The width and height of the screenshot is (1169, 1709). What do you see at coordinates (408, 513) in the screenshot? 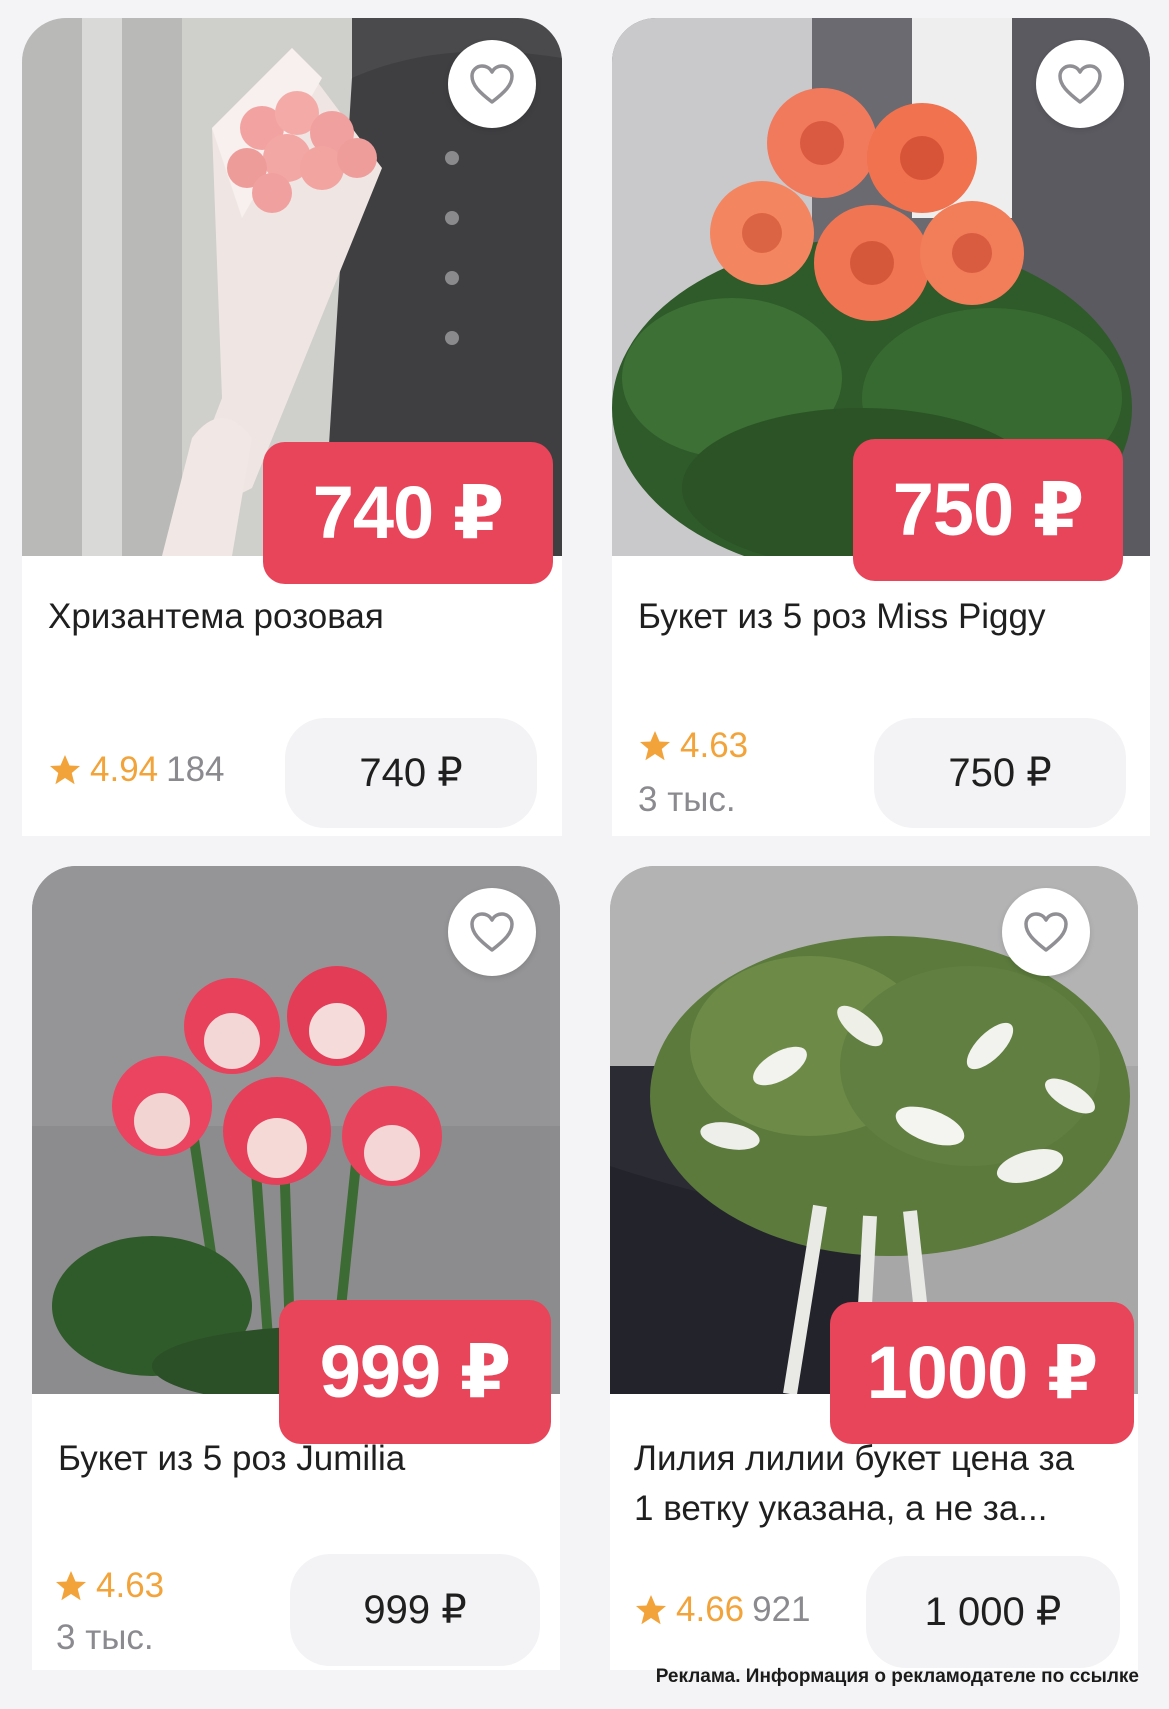
I see `price-badge: 740 ₽` at bounding box center [408, 513].